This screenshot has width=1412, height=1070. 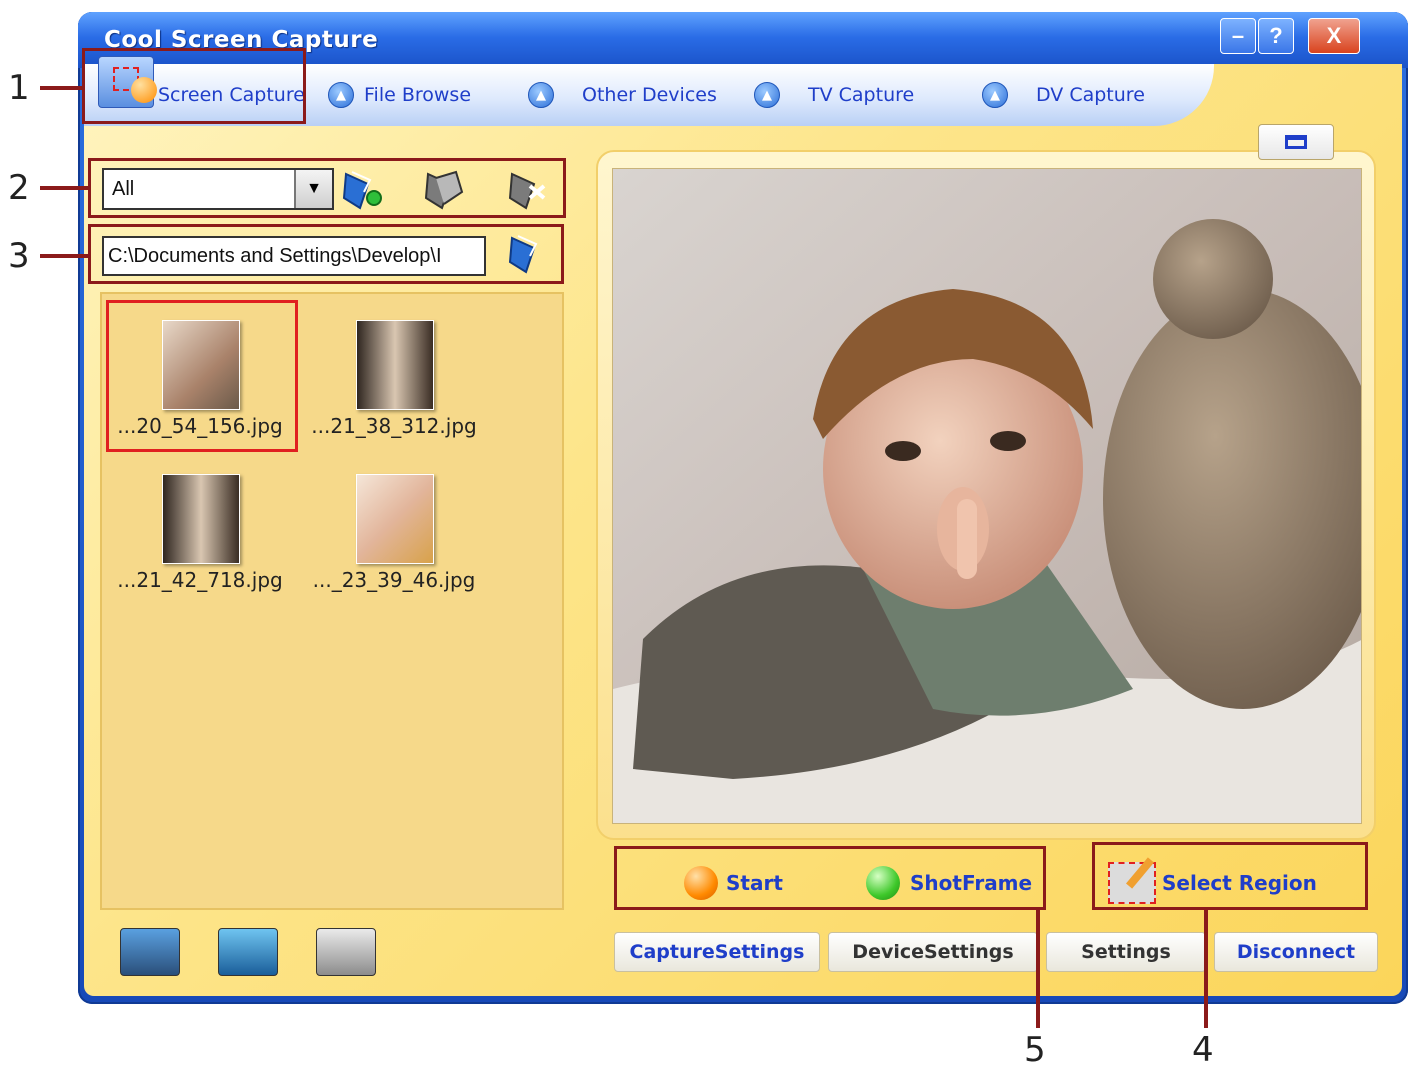 I want to click on callout-label-3: 3, so click(x=19, y=256).